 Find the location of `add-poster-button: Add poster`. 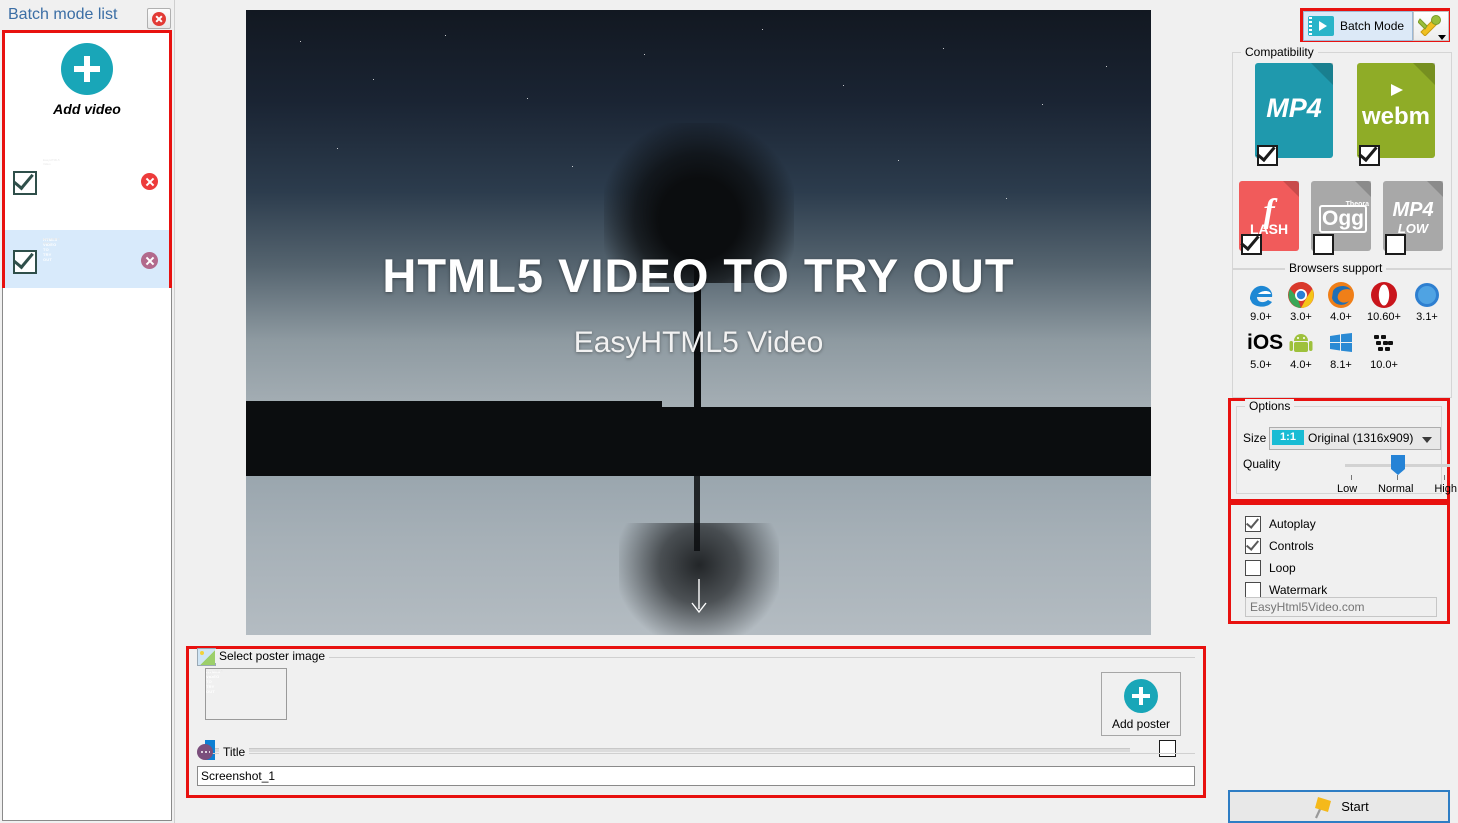

add-poster-button: Add poster is located at coordinates (1141, 704).